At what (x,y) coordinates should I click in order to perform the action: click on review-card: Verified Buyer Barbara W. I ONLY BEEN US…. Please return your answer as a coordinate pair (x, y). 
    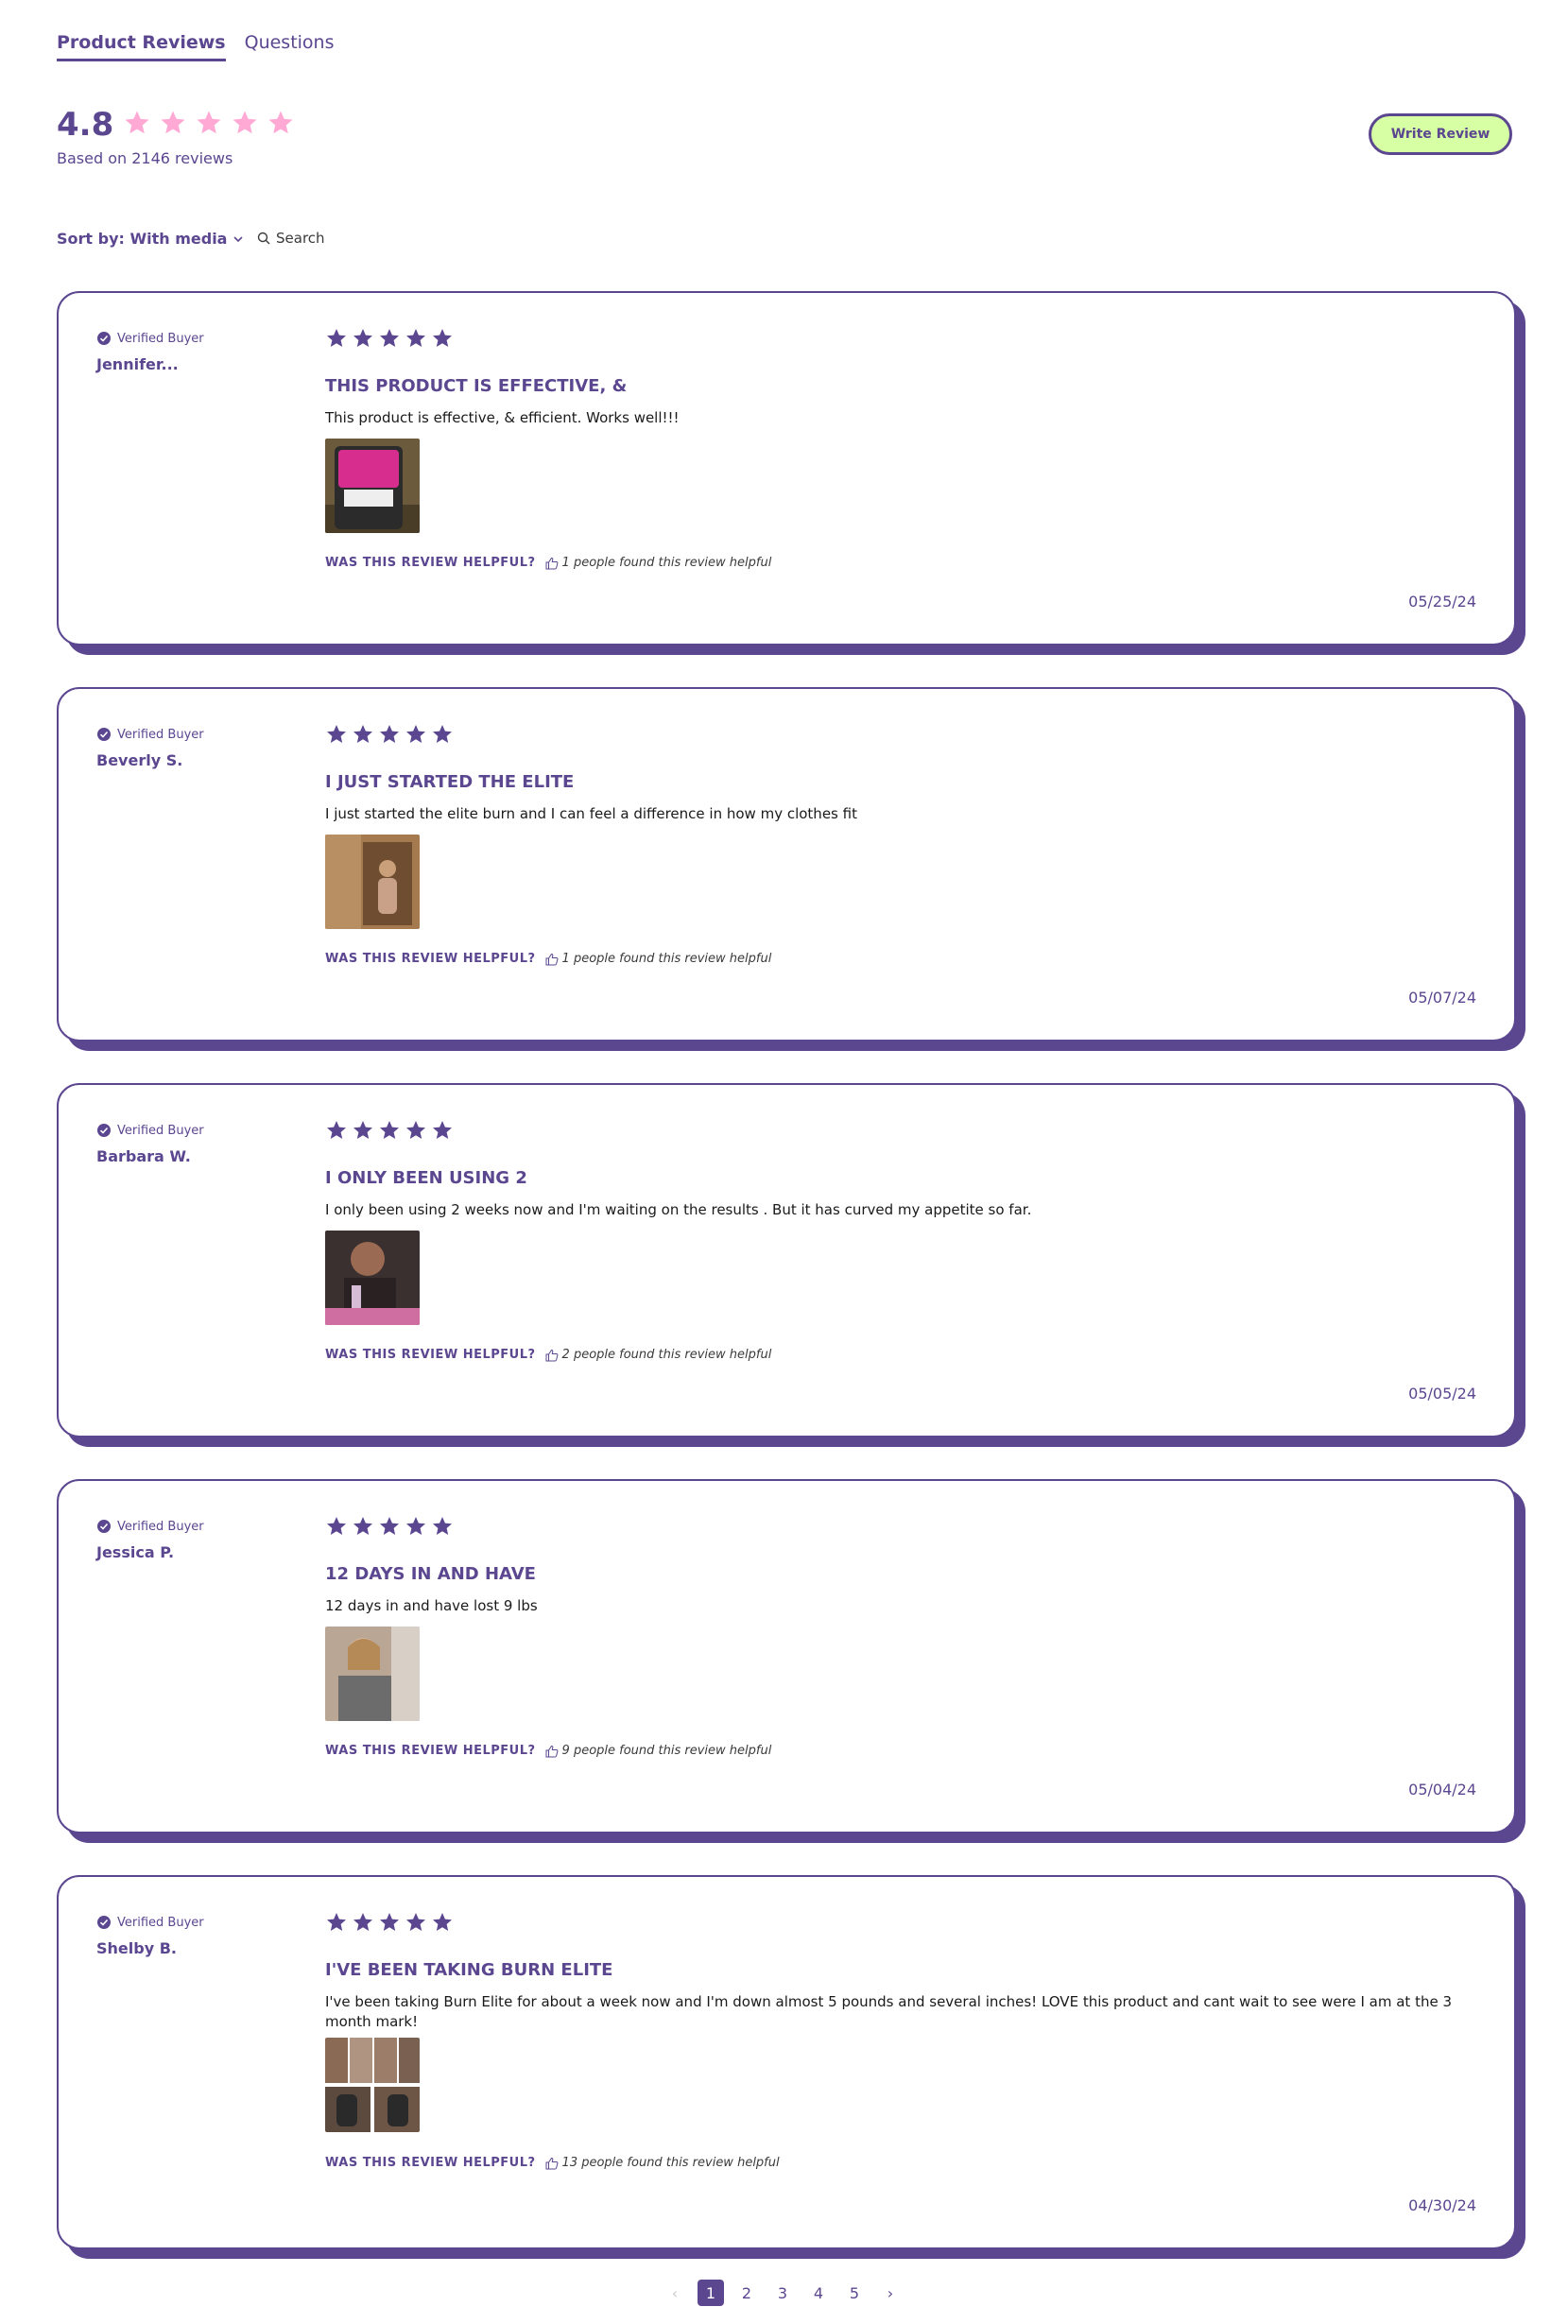
    Looking at the image, I should click on (786, 1260).